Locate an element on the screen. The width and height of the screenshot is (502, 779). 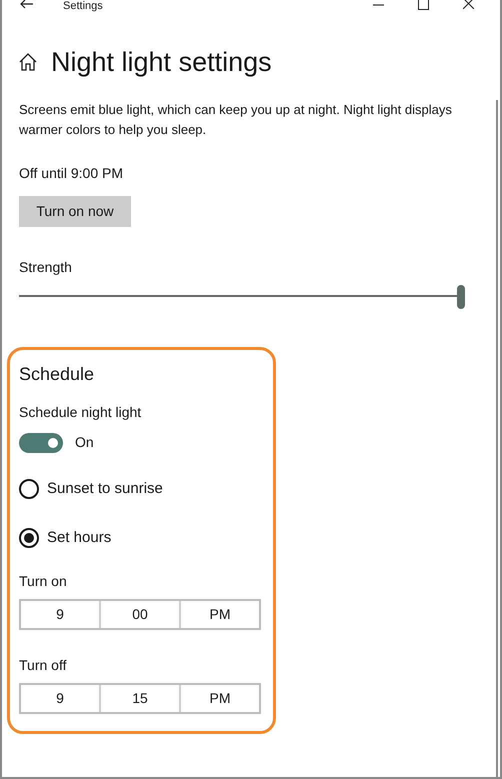
toggle-state: On is located at coordinates (84, 442).